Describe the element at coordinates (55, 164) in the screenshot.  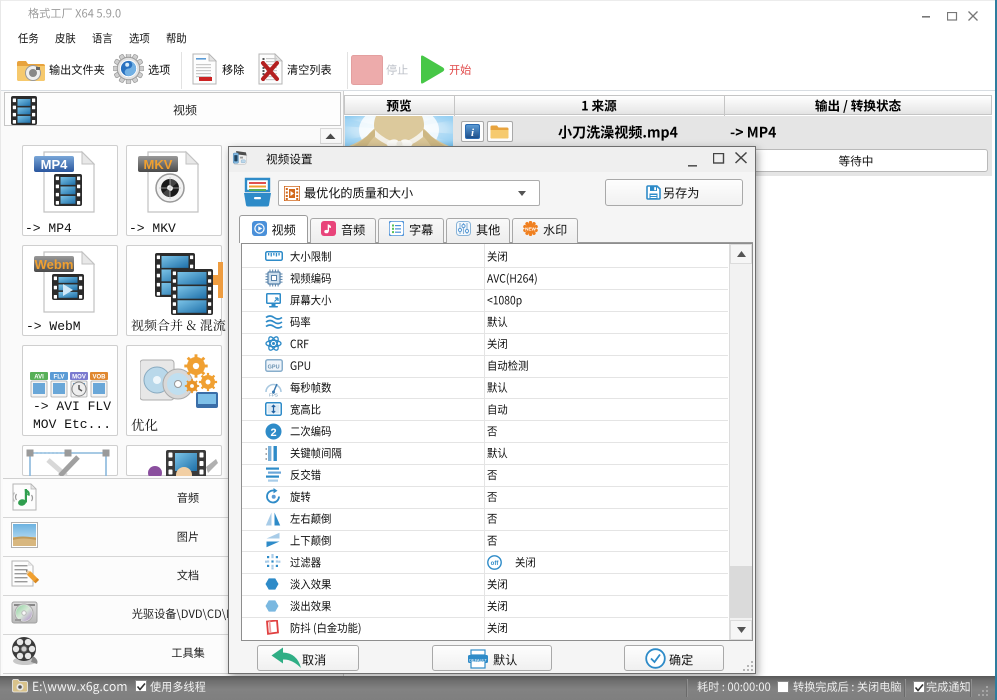
I see `svg-text: MP4` at that location.